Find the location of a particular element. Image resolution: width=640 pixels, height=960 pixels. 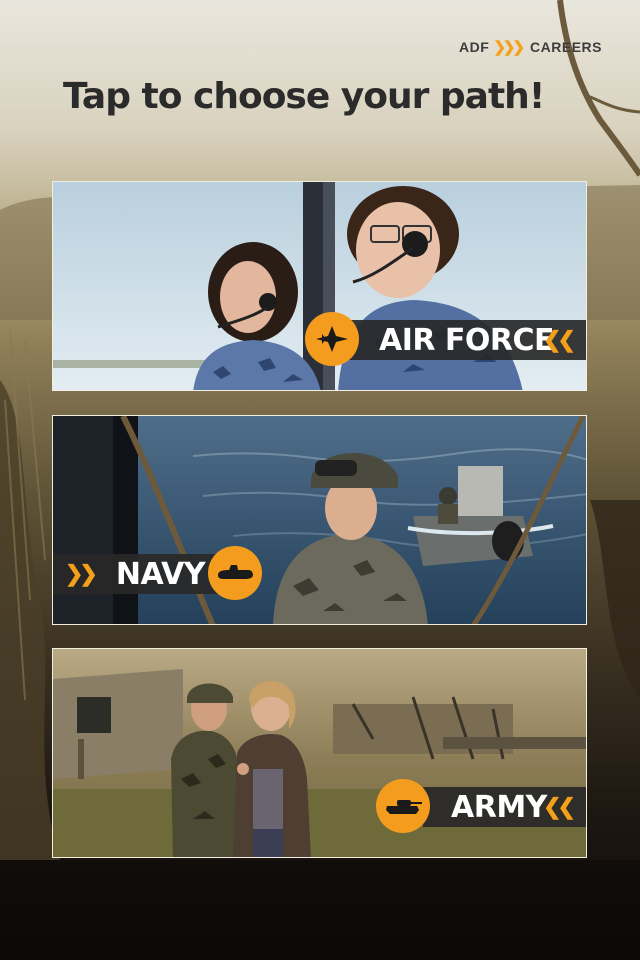

air-force-label-bar: AIR FORCE ❮❮ is located at coordinates (459, 340).